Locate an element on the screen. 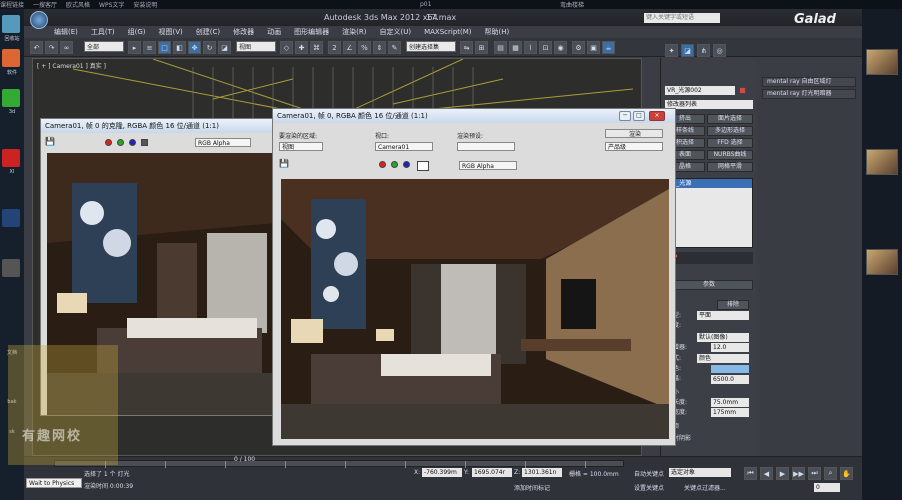 The width and height of the screenshot is (902, 500). modifier-button-meshsmooth: 网格平滑 is located at coordinates (730, 167).